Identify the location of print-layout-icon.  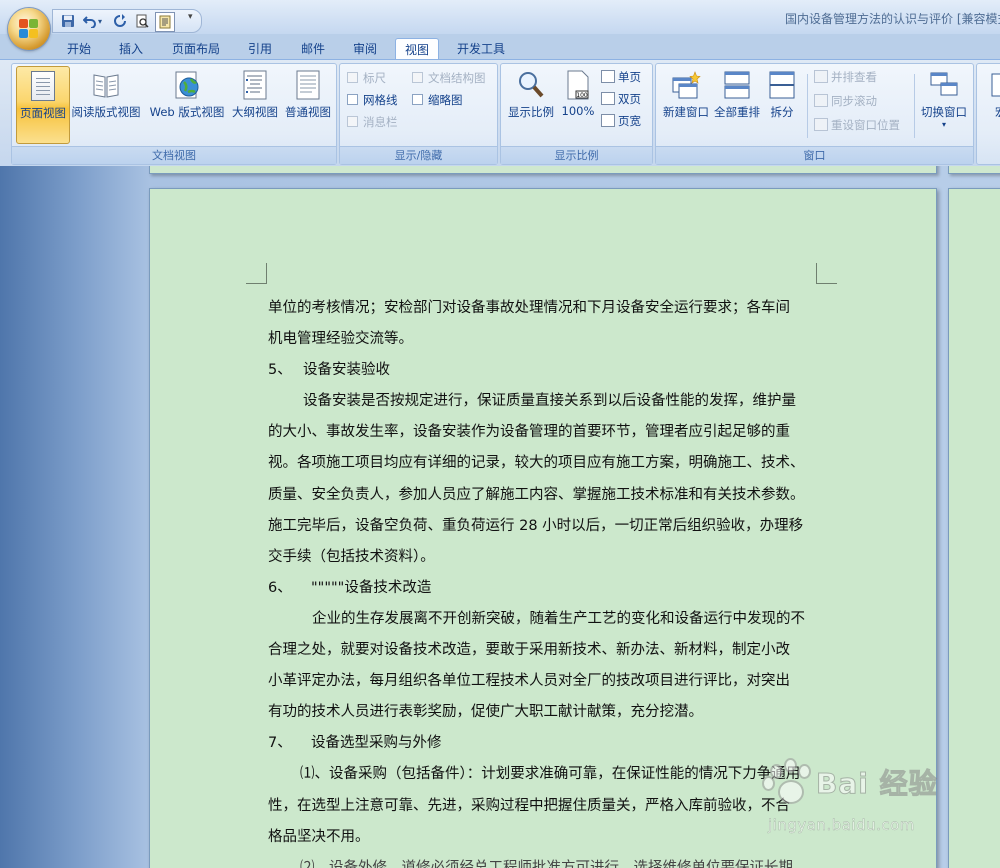
(43, 86).